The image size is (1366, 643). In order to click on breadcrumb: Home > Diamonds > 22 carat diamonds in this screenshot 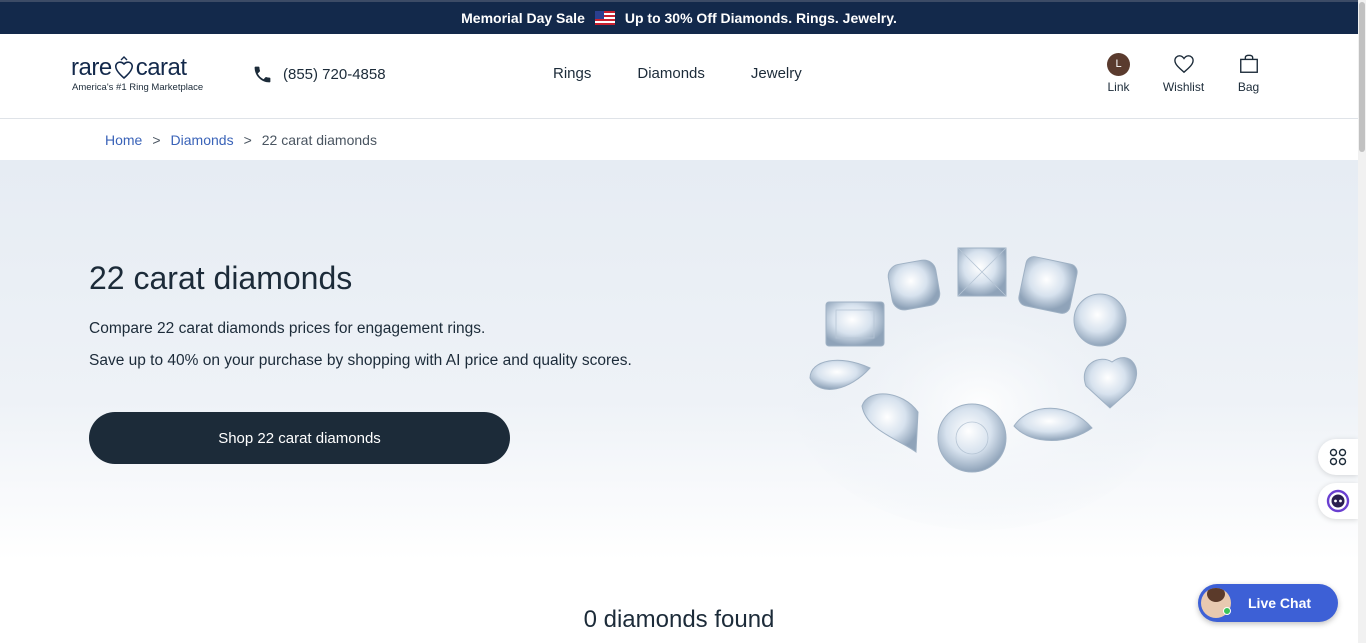, I will do `click(241, 140)`.